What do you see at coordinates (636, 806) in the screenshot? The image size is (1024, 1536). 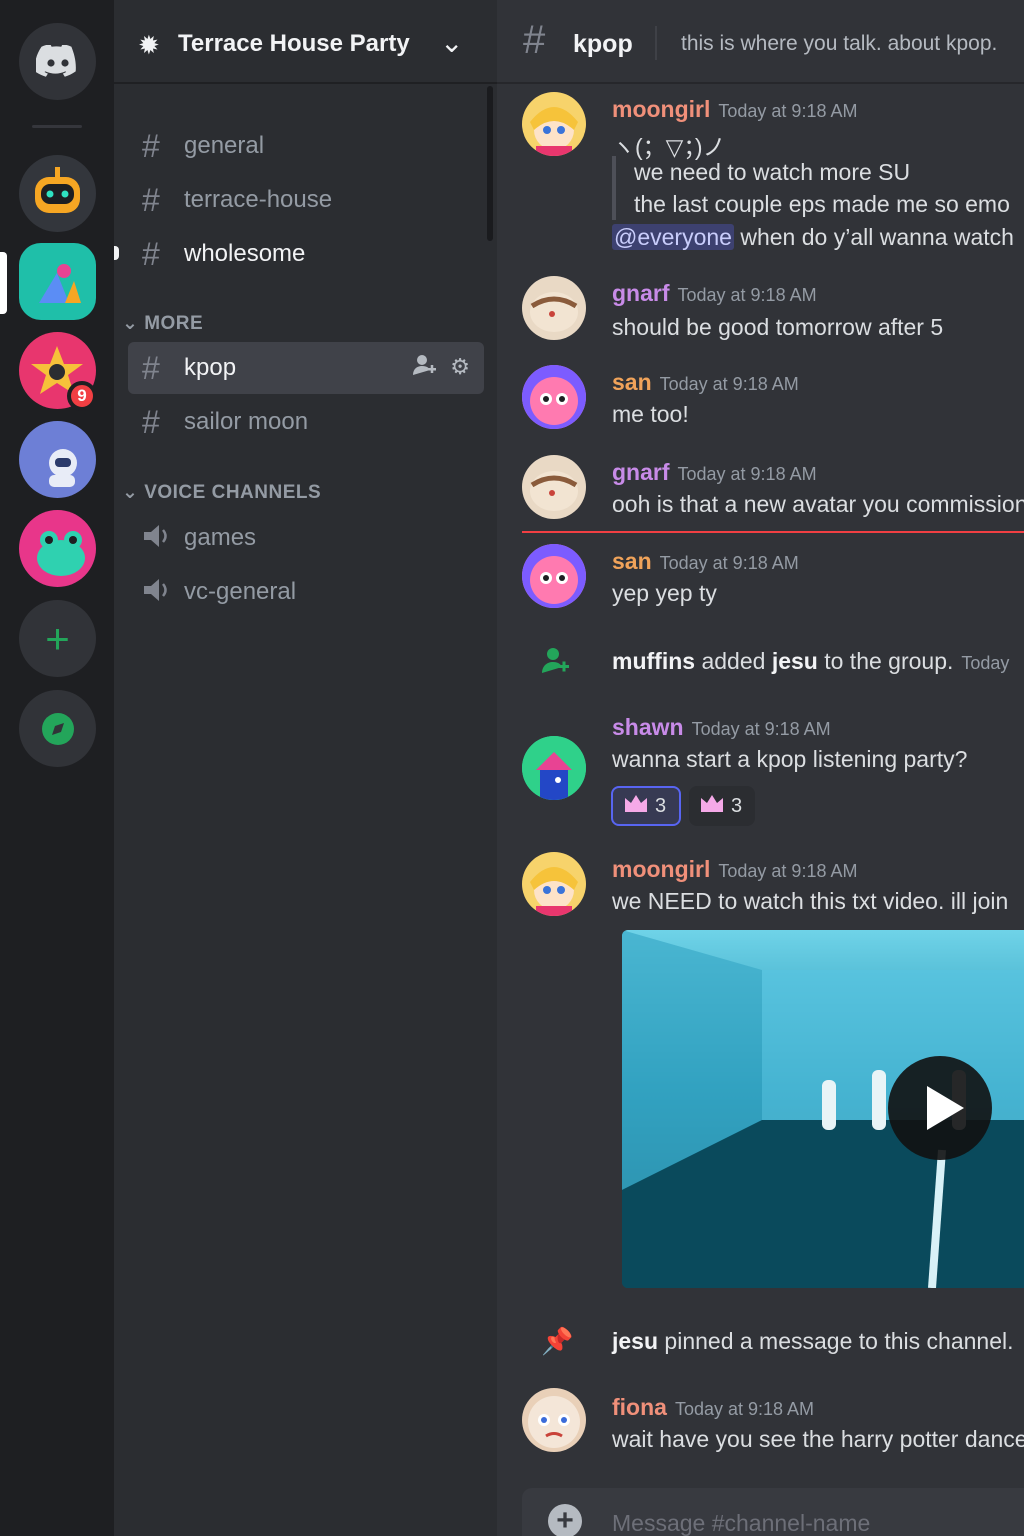 I see `cat-emoji-icon` at bounding box center [636, 806].